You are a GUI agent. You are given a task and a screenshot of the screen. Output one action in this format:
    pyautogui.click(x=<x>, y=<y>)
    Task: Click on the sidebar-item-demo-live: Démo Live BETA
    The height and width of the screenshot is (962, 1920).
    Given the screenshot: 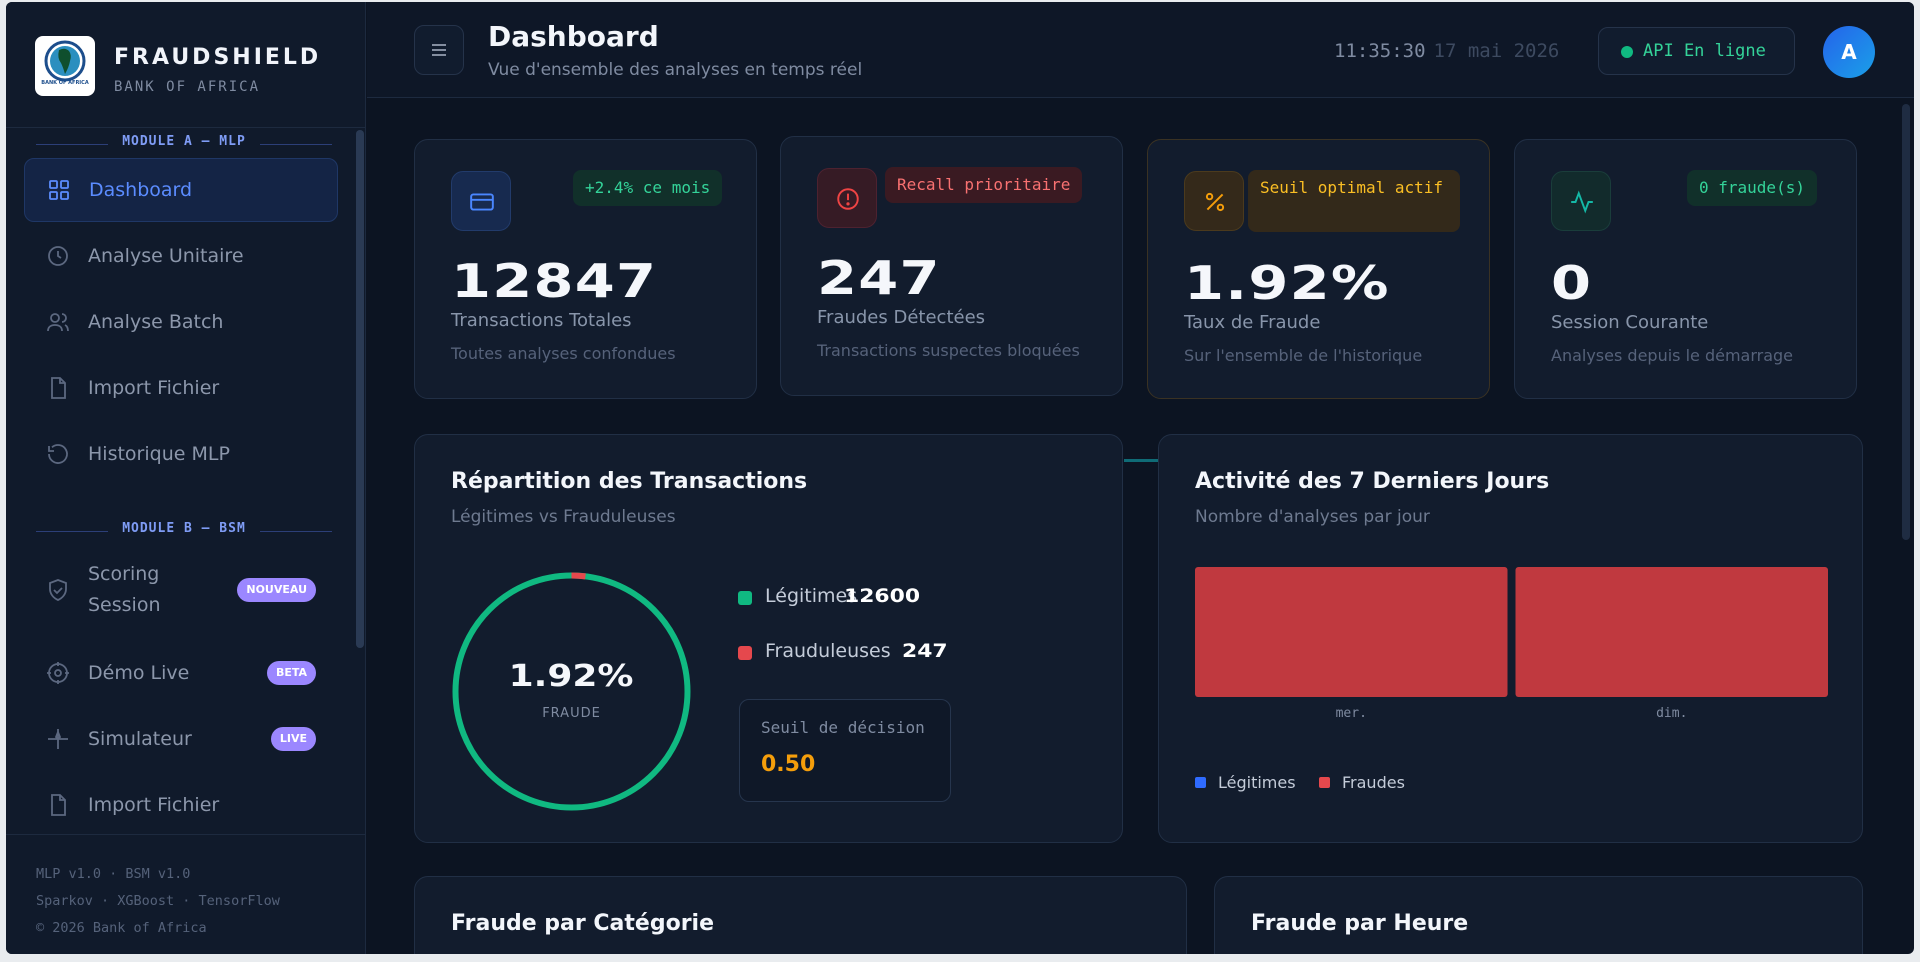 What is the action you would take?
    pyautogui.click(x=181, y=673)
    